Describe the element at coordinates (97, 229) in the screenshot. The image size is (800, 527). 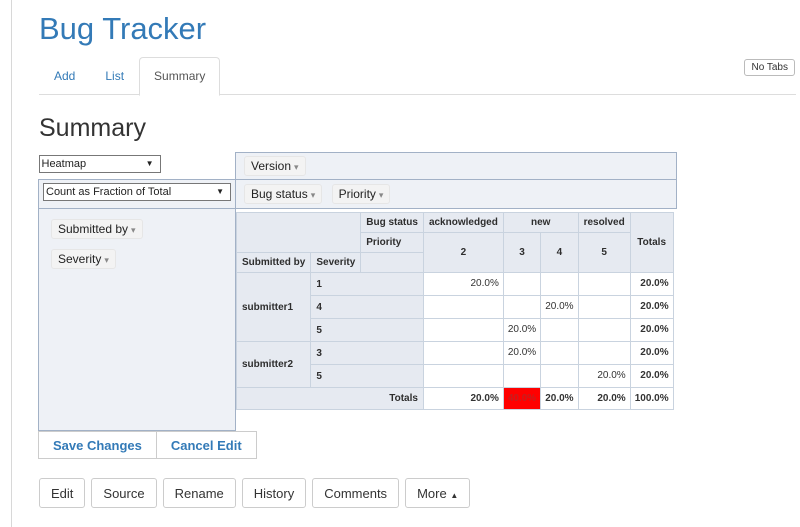
I see `attr-pill-submitted-by: Submitted by ▾` at that location.